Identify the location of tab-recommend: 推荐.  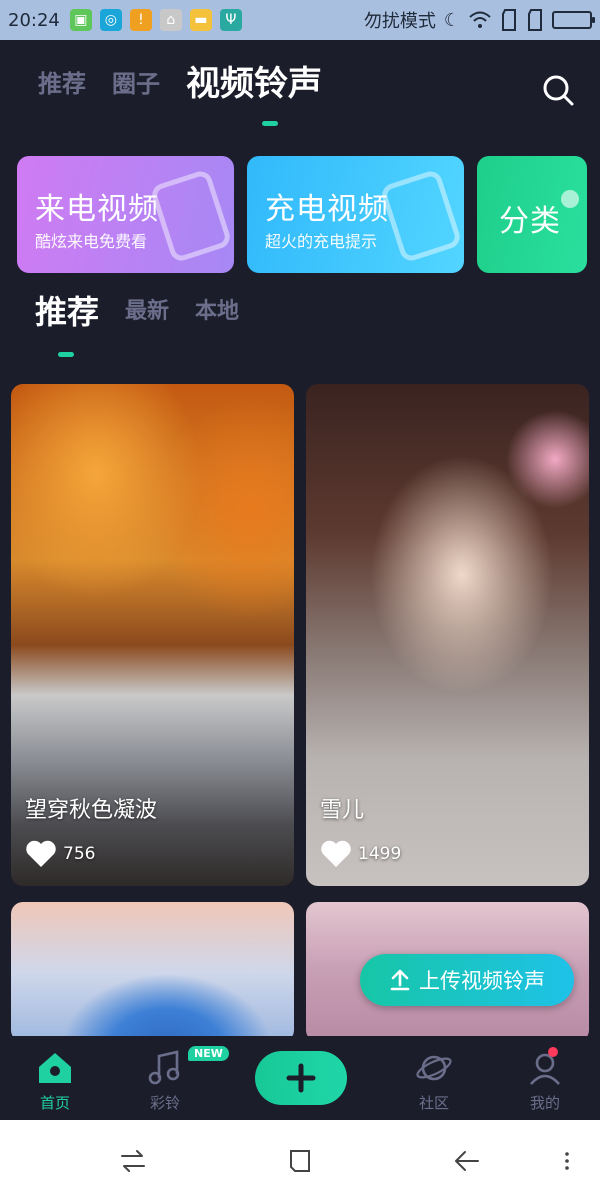
(62, 84).